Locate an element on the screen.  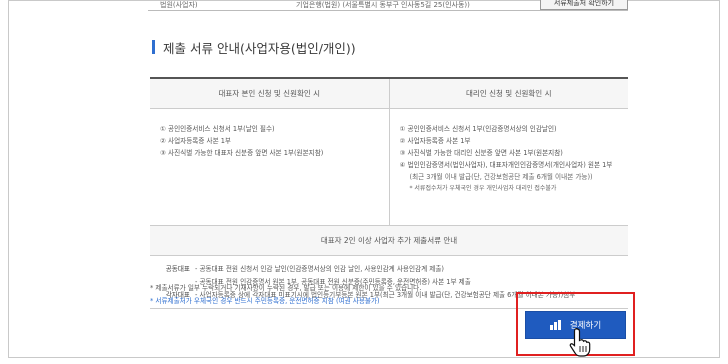
check-office-button: 서류제출처 확인하기 is located at coordinates (584, 5).